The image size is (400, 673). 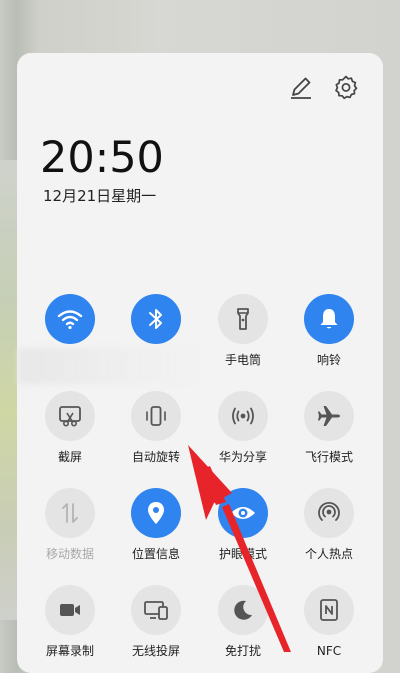 I want to click on tile-hotspot: 个人热点, so click(x=329, y=525).